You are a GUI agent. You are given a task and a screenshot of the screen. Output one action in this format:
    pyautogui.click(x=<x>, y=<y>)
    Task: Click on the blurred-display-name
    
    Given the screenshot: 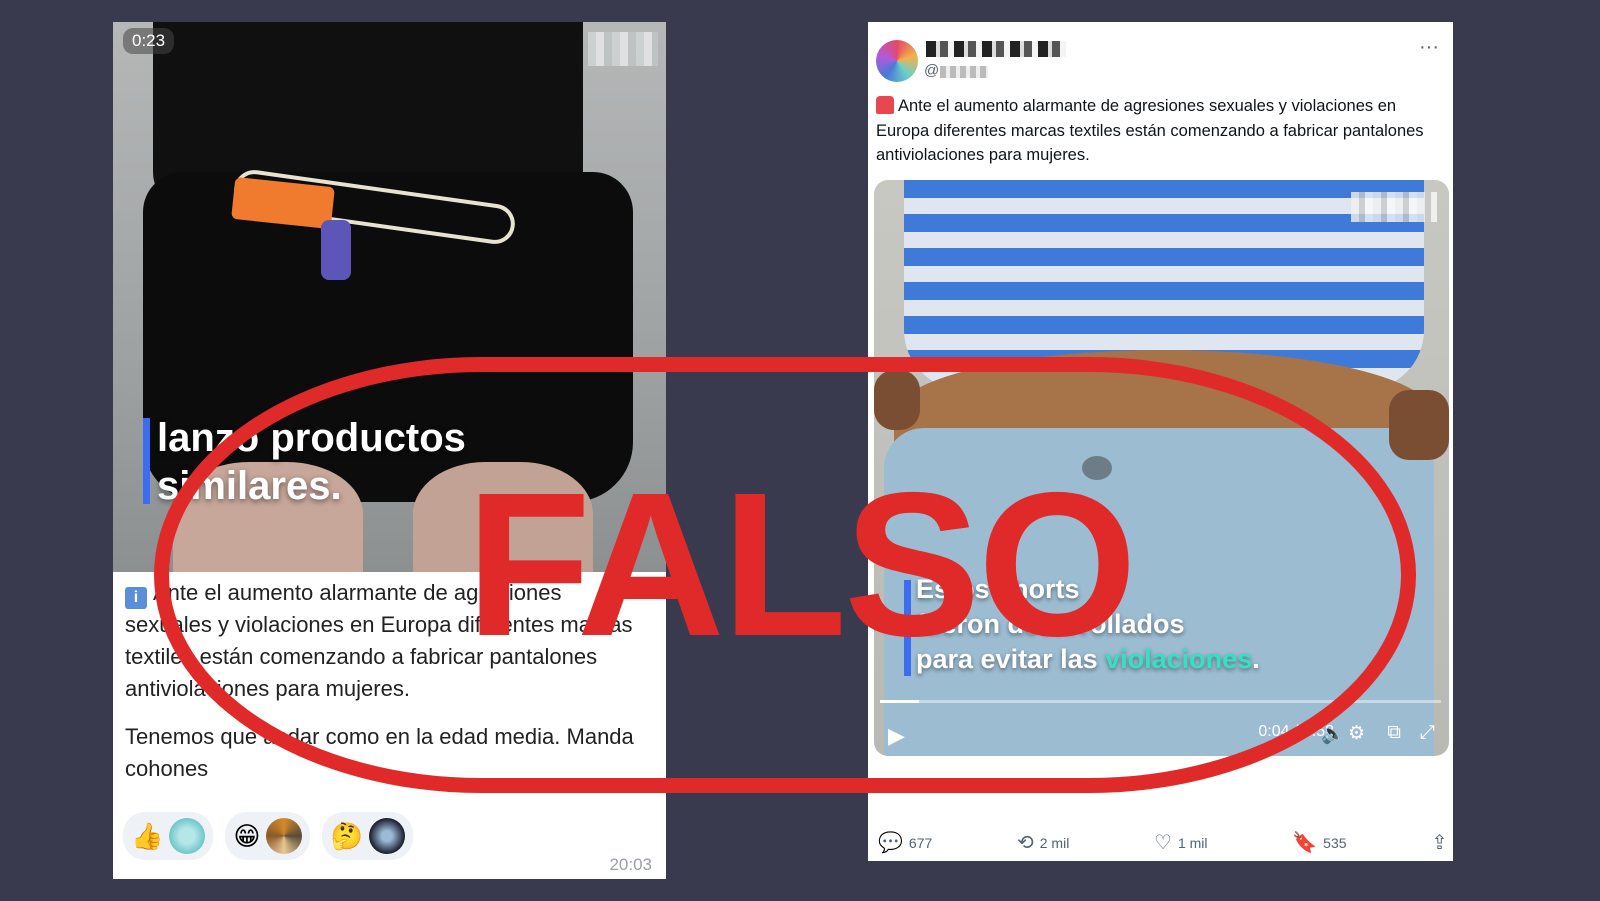 What is the action you would take?
    pyautogui.click(x=996, y=49)
    